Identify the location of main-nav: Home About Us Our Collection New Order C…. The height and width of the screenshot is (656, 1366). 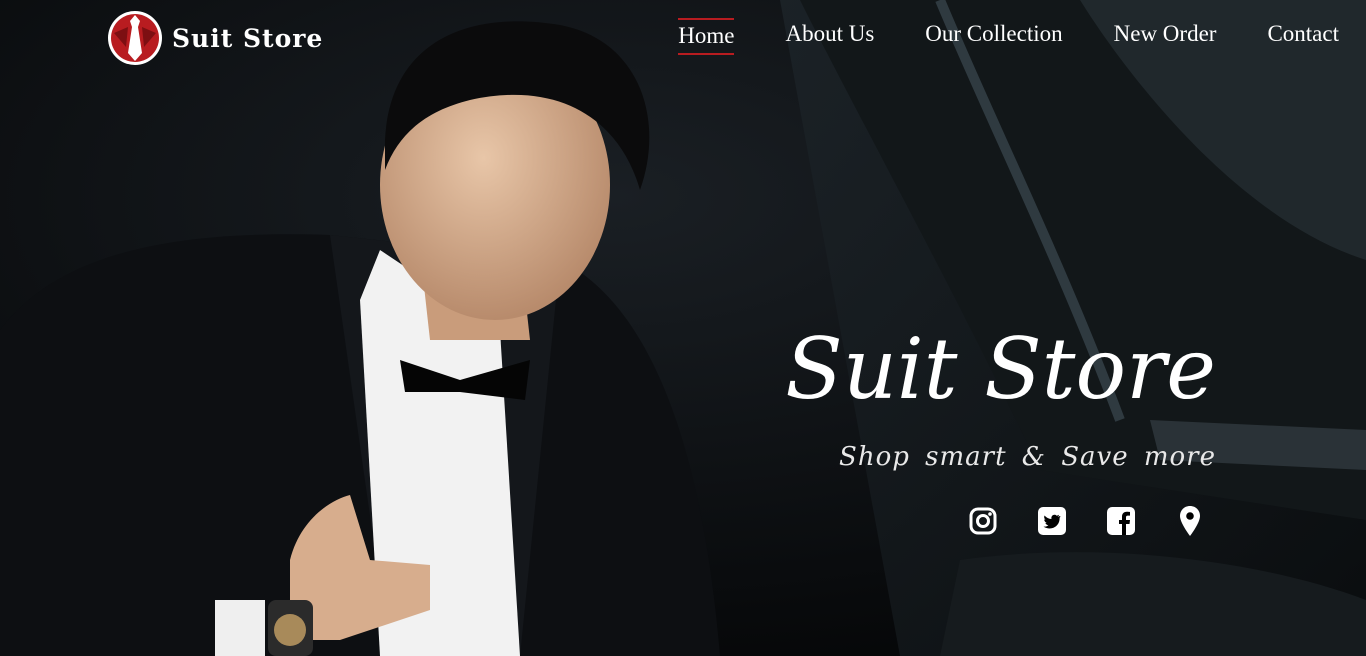
(983, 36).